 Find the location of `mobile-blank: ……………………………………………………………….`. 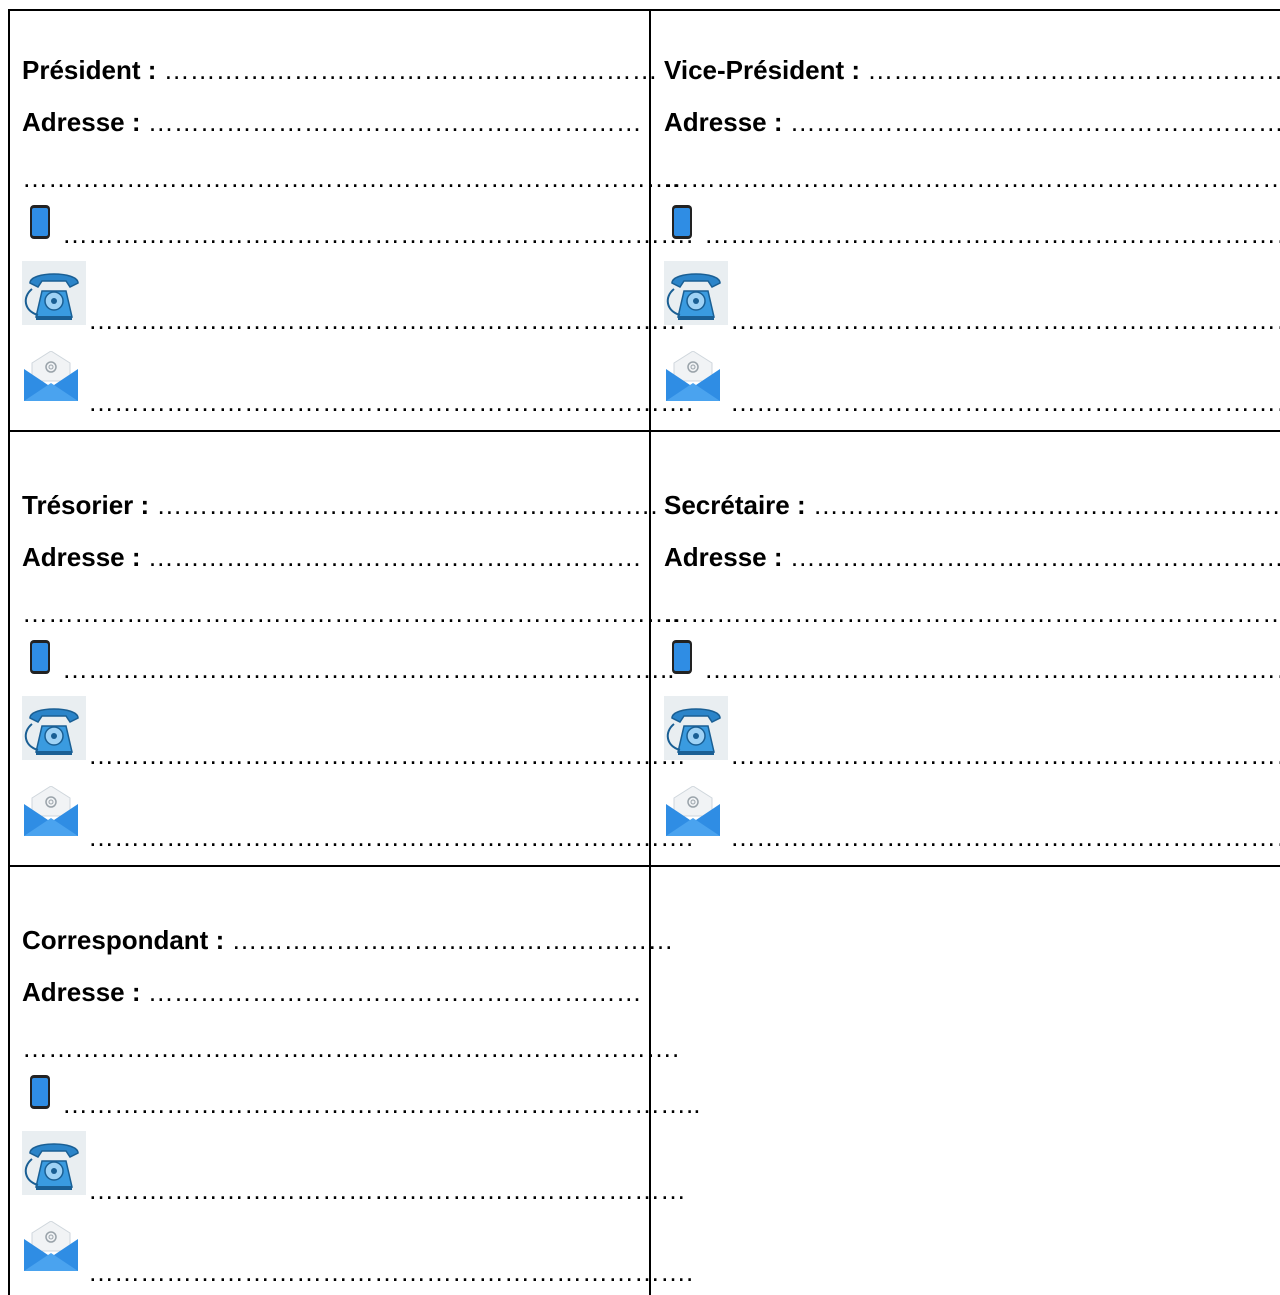

mobile-blank: ………………………………………………………………. is located at coordinates (377, 234).